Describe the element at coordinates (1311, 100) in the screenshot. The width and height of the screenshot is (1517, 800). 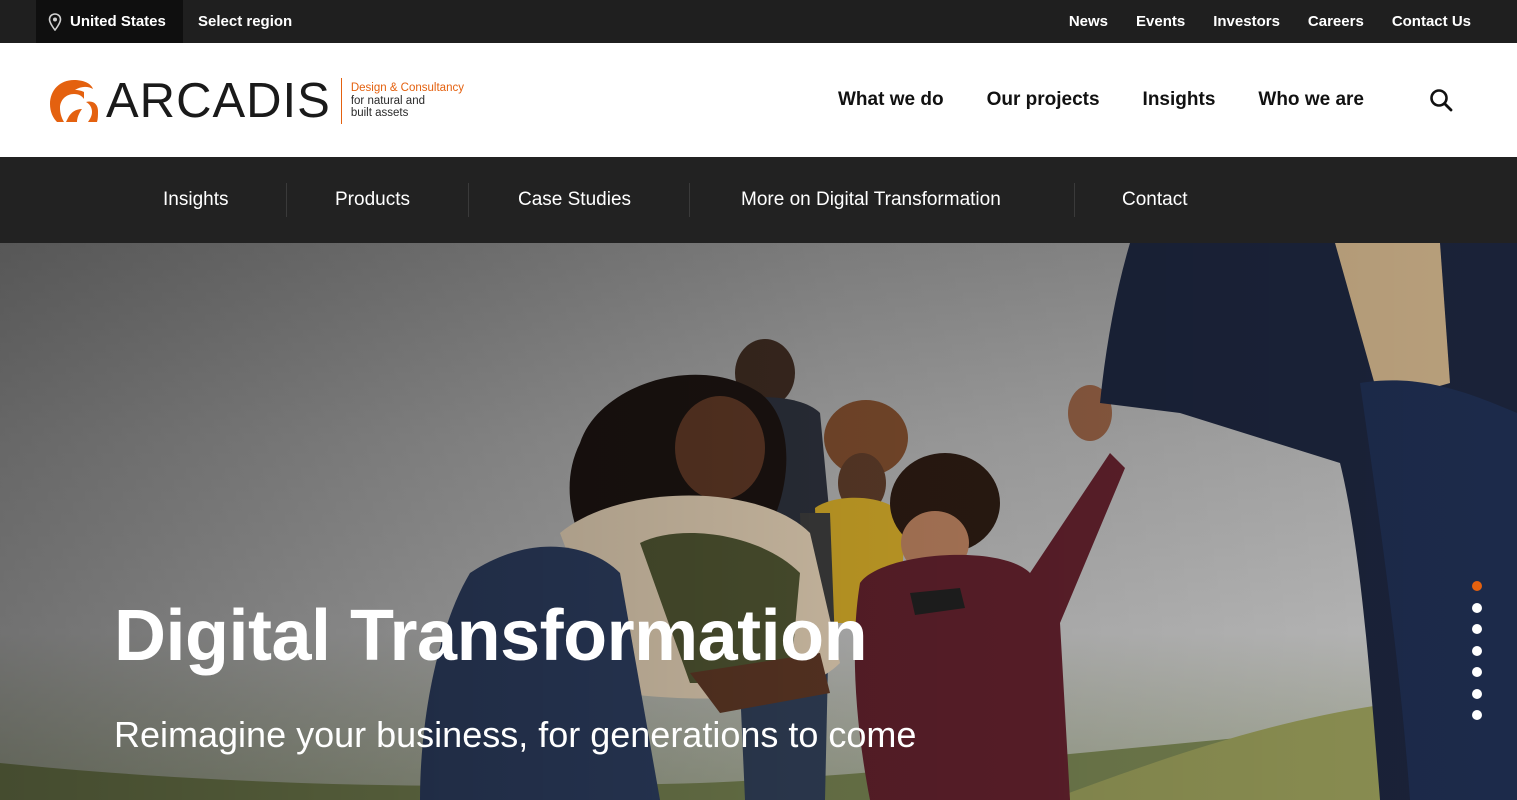
I see `nav-who-we-are: Who we are` at that location.